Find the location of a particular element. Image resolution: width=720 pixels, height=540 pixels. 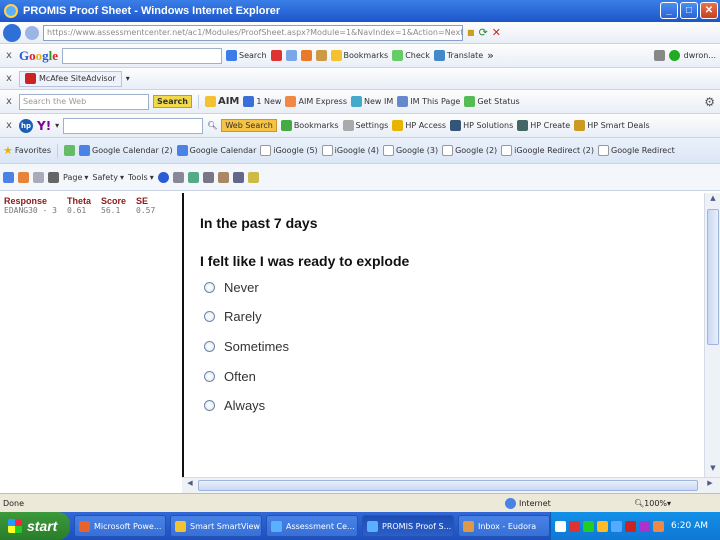

get-status-button: Get Status is located at coordinates (492, 101).